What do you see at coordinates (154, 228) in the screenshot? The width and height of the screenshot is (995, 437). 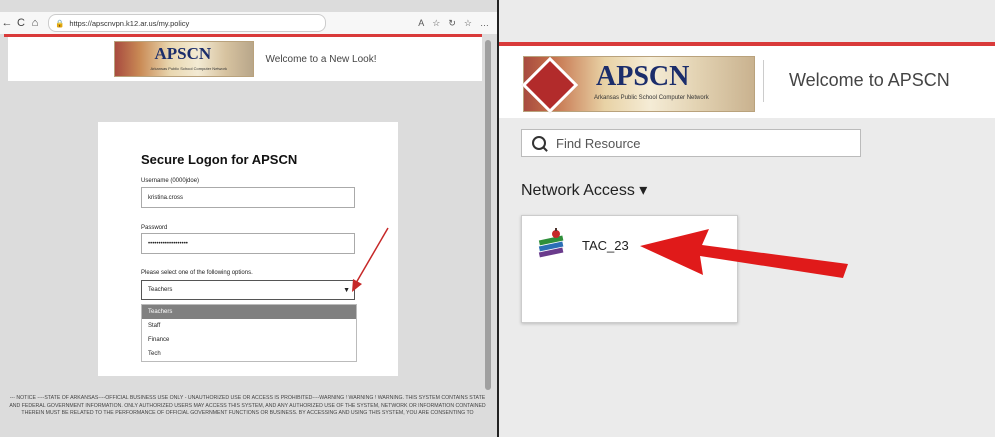 I see `password-label: Password` at bounding box center [154, 228].